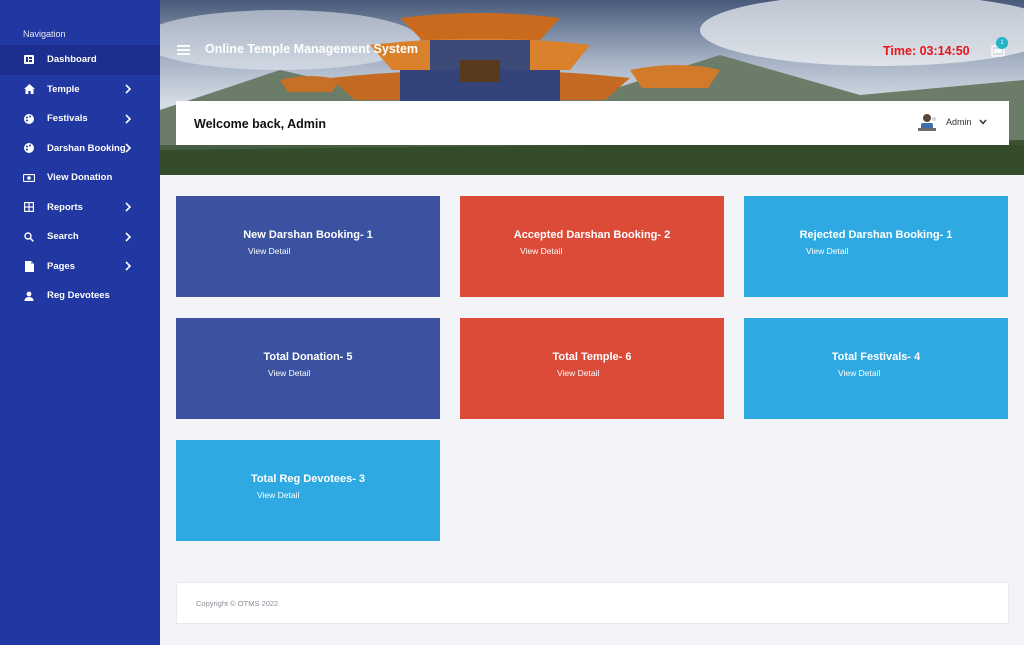 Image resolution: width=1024 pixels, height=645 pixels. Describe the element at coordinates (63, 237) in the screenshot. I see `sidebar-item-label: Search` at that location.